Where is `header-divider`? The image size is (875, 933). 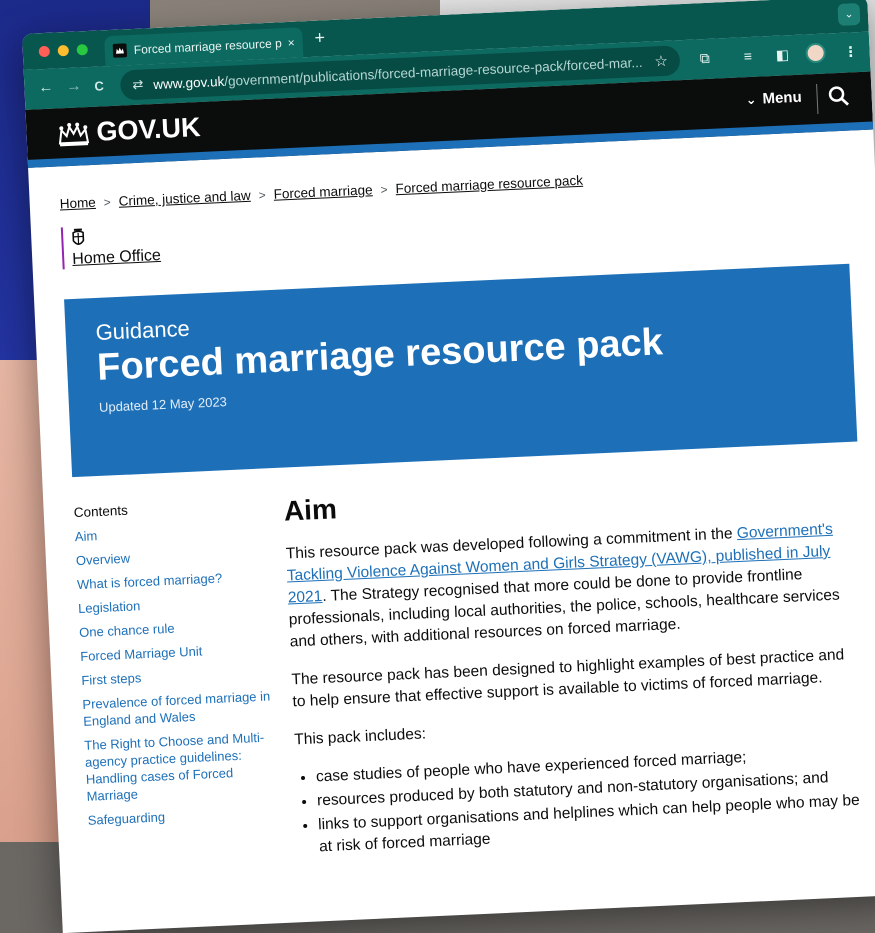
header-divider is located at coordinates (817, 99).